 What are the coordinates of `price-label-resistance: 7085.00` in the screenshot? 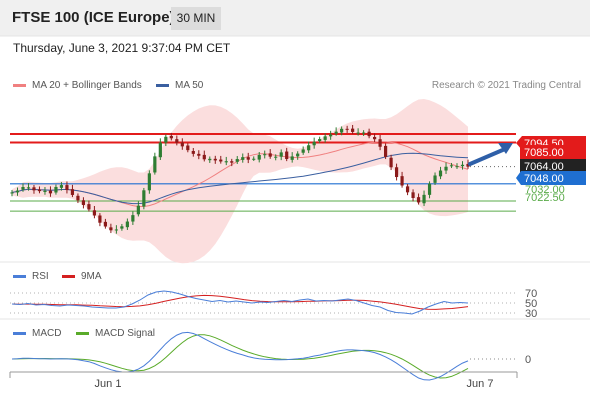 It's located at (544, 153).